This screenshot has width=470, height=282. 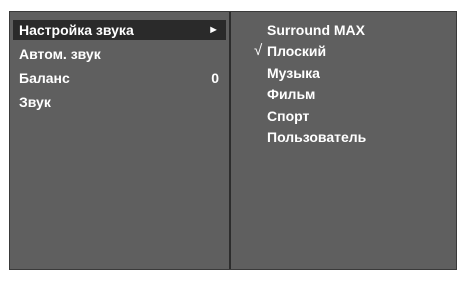 I want to click on option-label: Музыка, so click(x=293, y=73).